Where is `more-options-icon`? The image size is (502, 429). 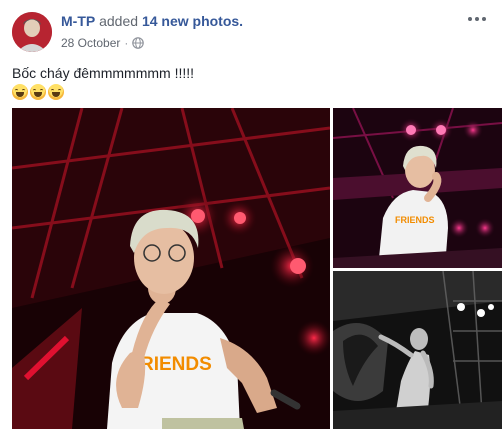
more-options-icon is located at coordinates (478, 19).